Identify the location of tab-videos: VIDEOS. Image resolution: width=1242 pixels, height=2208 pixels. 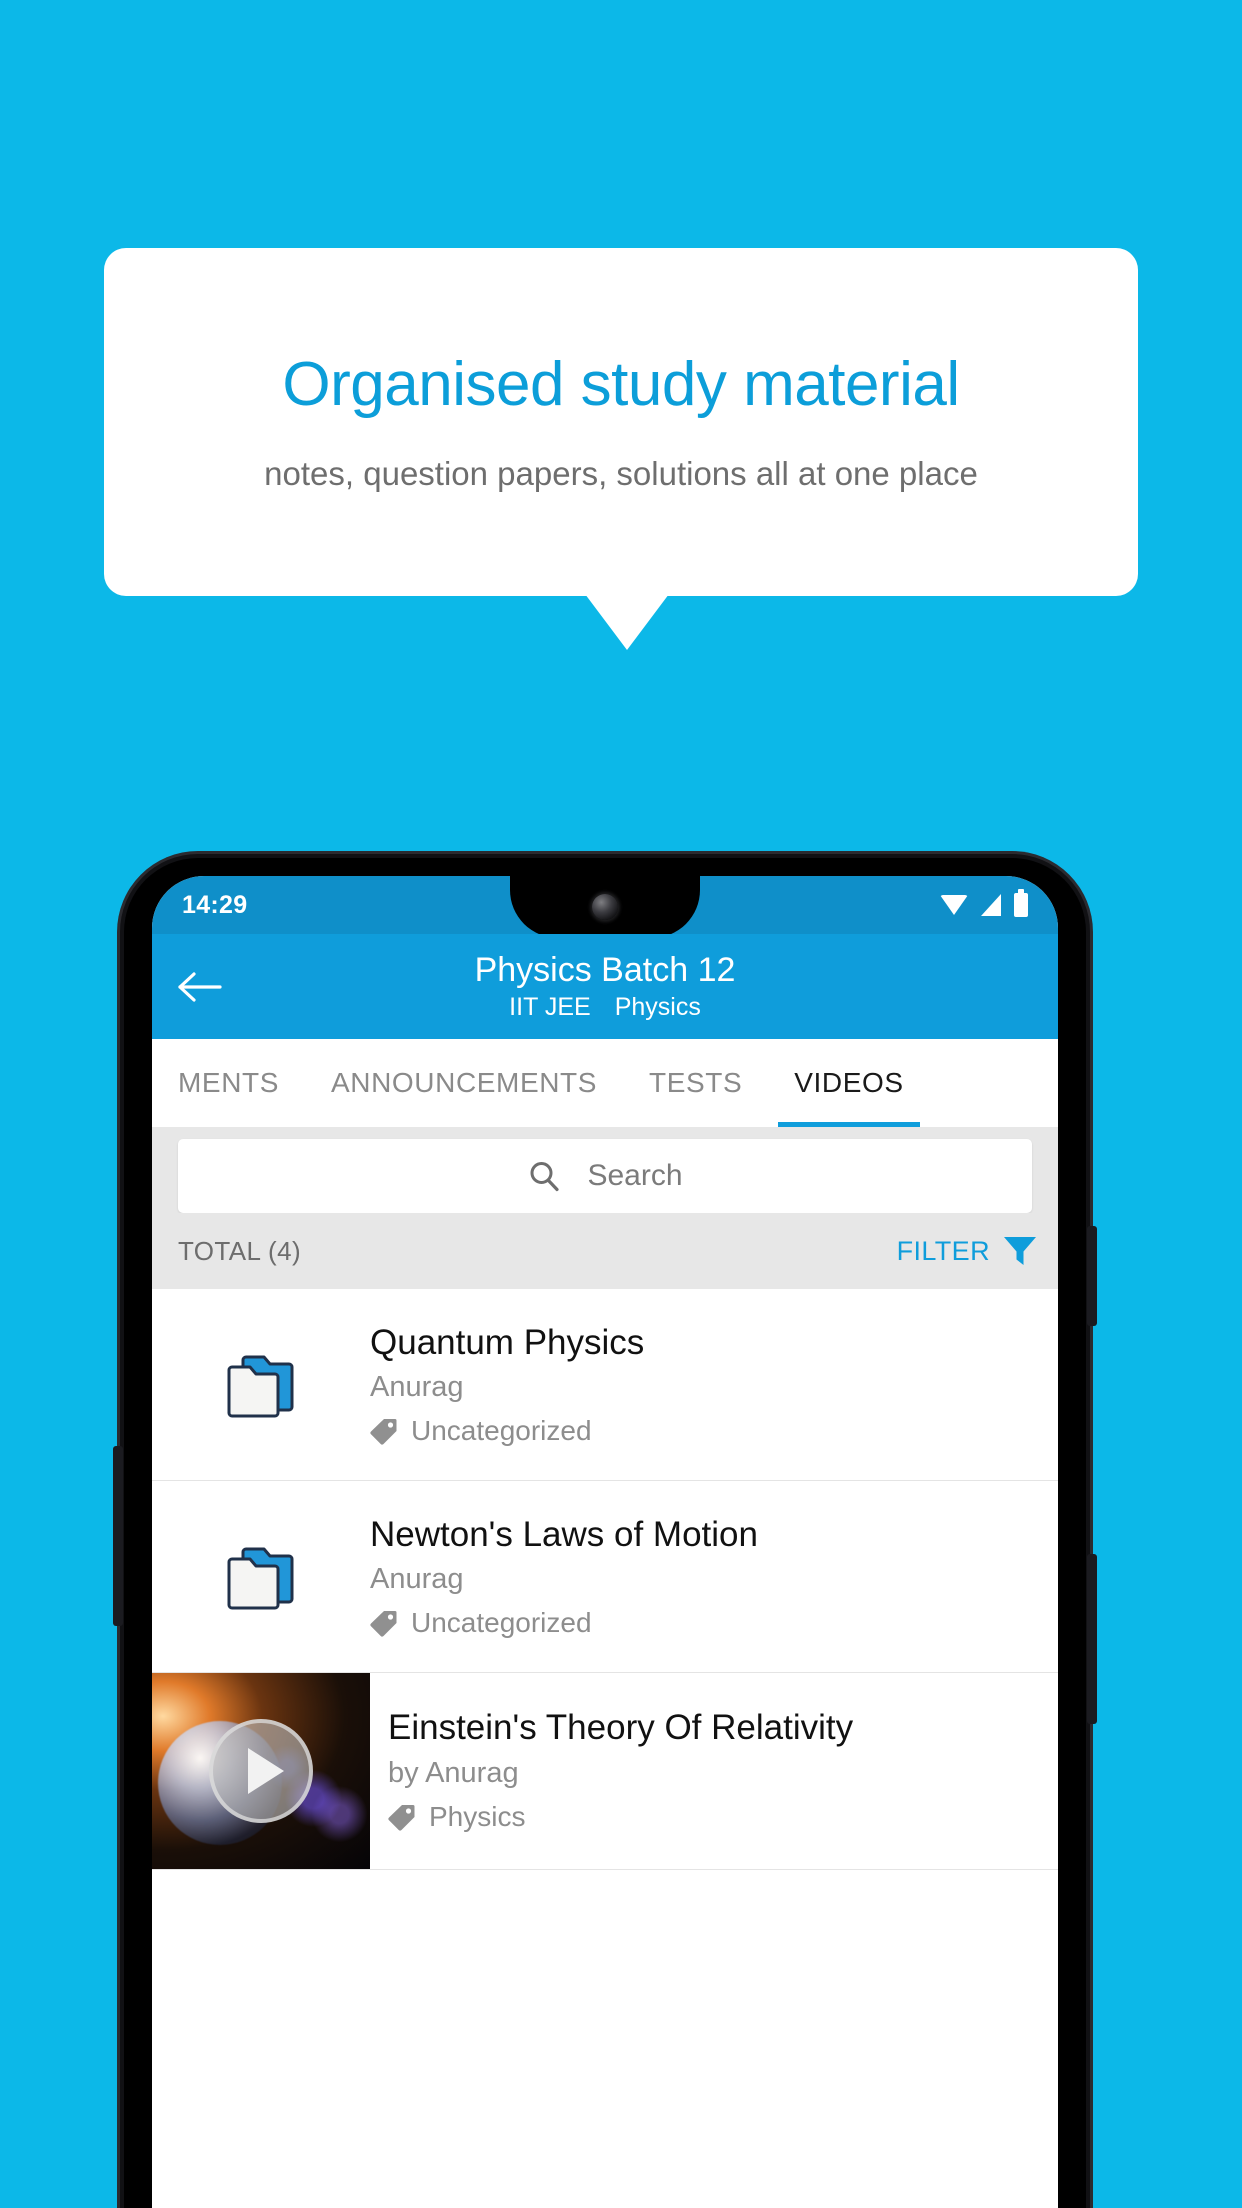
(849, 1083).